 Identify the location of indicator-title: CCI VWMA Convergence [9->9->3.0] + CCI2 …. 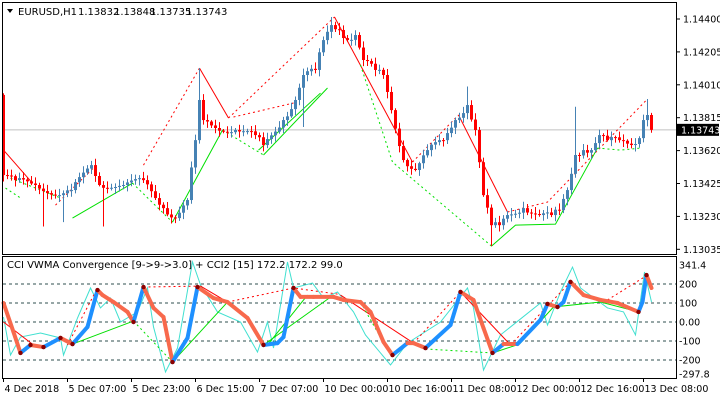
(175, 265).